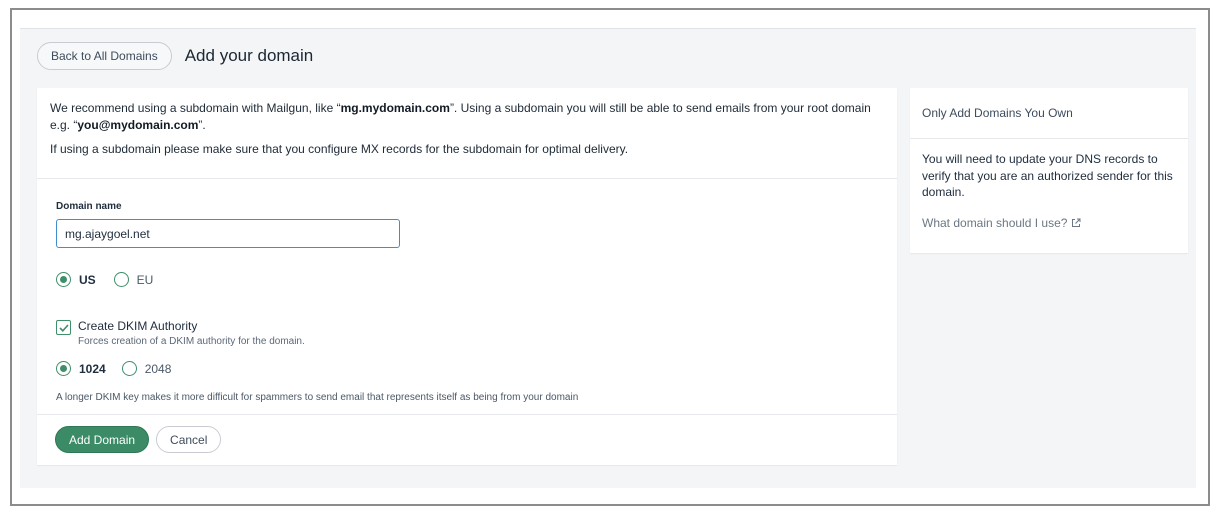 Image resolution: width=1220 pixels, height=520 pixels. Describe the element at coordinates (249, 55) in the screenshot. I see `page-title: Add your domain` at that location.